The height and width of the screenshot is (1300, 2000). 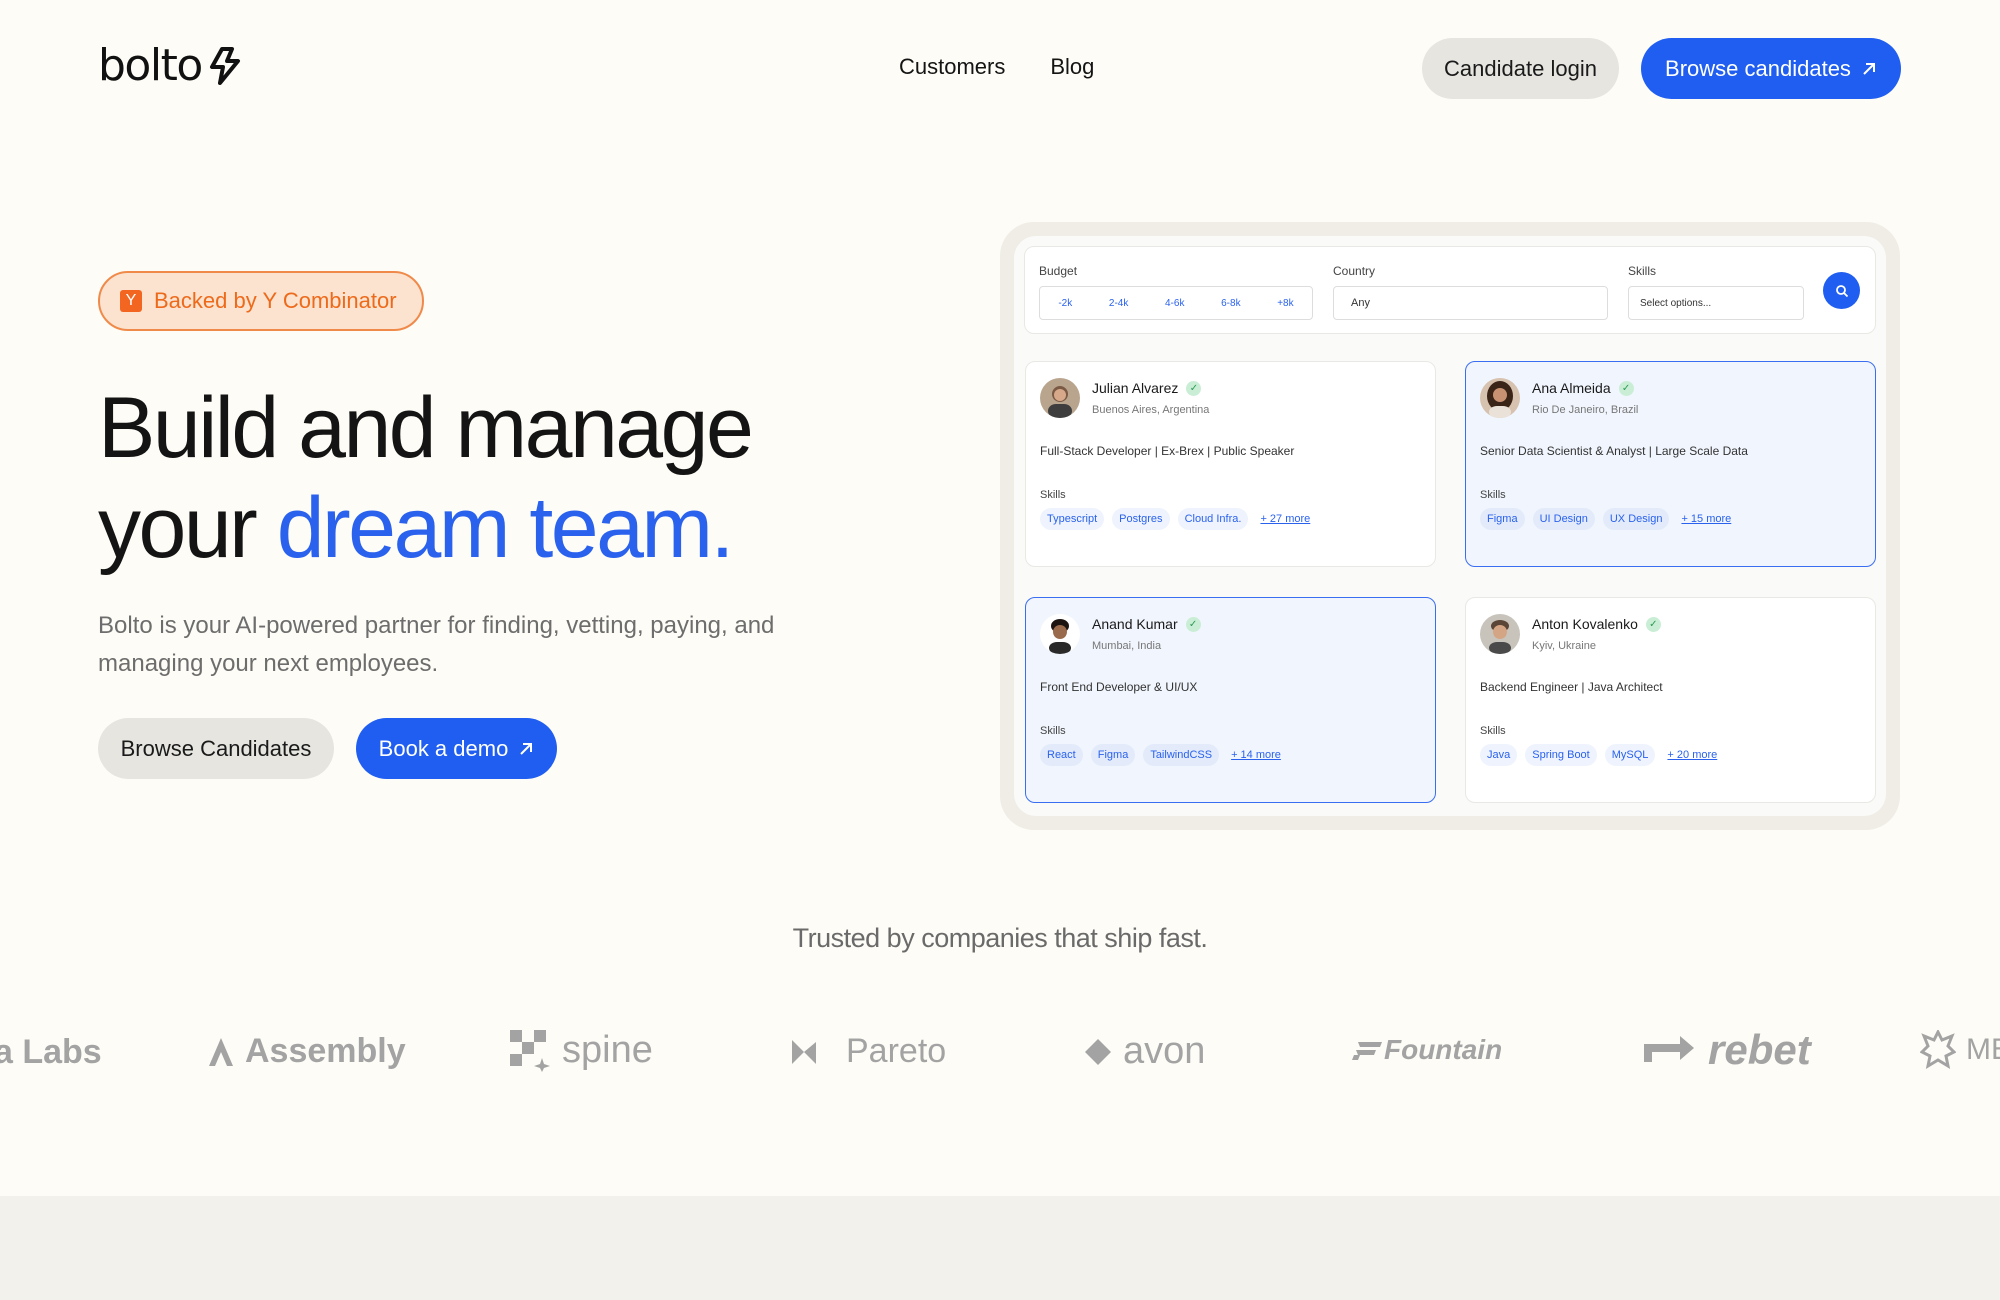 I want to click on assembly-logo: Assembly, so click(x=306, y=1051).